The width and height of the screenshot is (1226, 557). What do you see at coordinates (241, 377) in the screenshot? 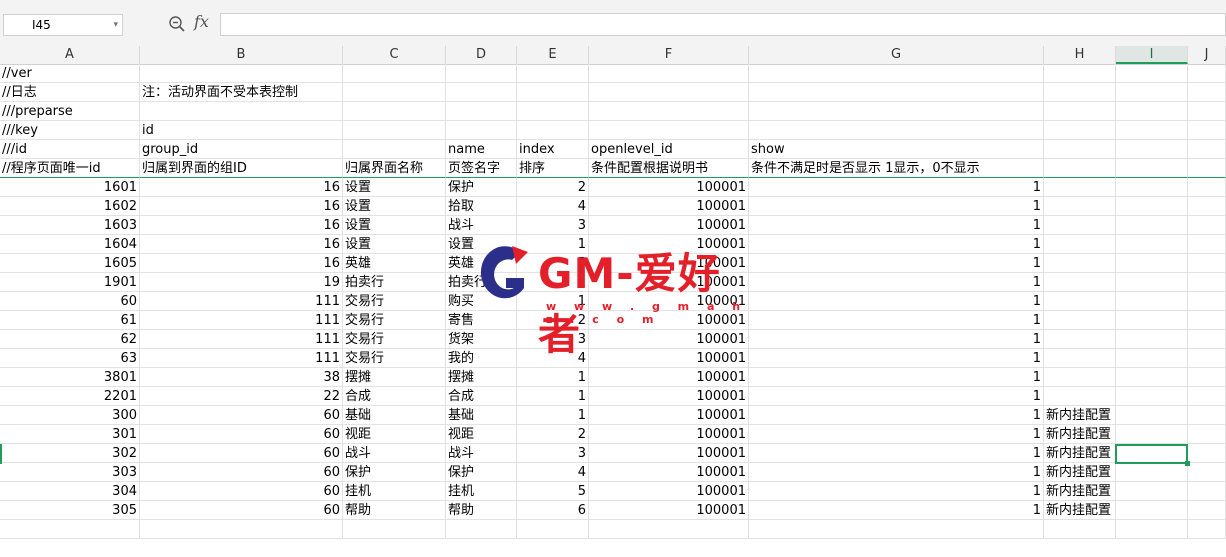
I see `cell-b: 38` at bounding box center [241, 377].